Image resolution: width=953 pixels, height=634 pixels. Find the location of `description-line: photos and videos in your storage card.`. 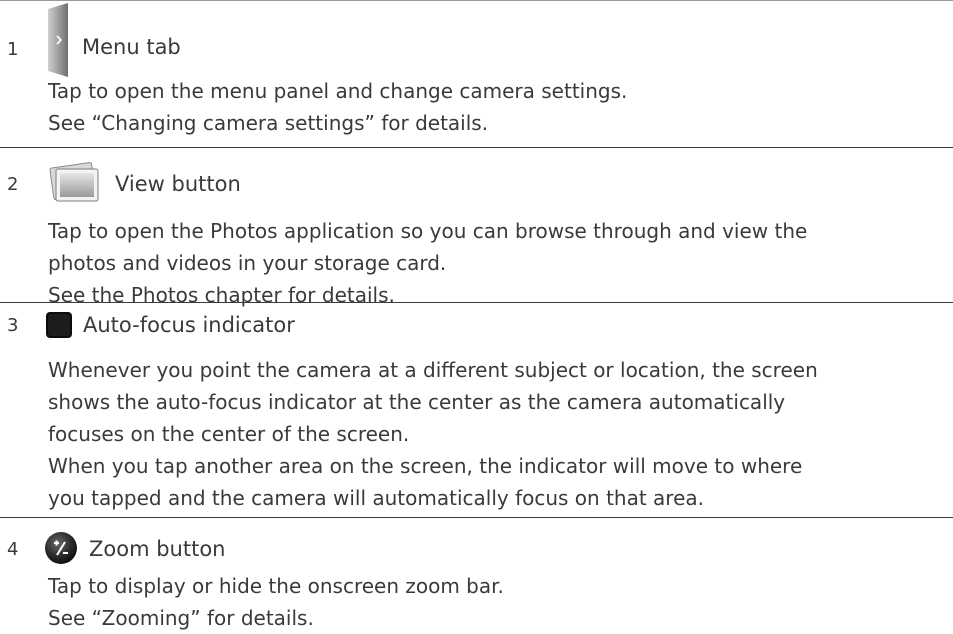

description-line: photos and videos in your storage card. is located at coordinates (247, 263).